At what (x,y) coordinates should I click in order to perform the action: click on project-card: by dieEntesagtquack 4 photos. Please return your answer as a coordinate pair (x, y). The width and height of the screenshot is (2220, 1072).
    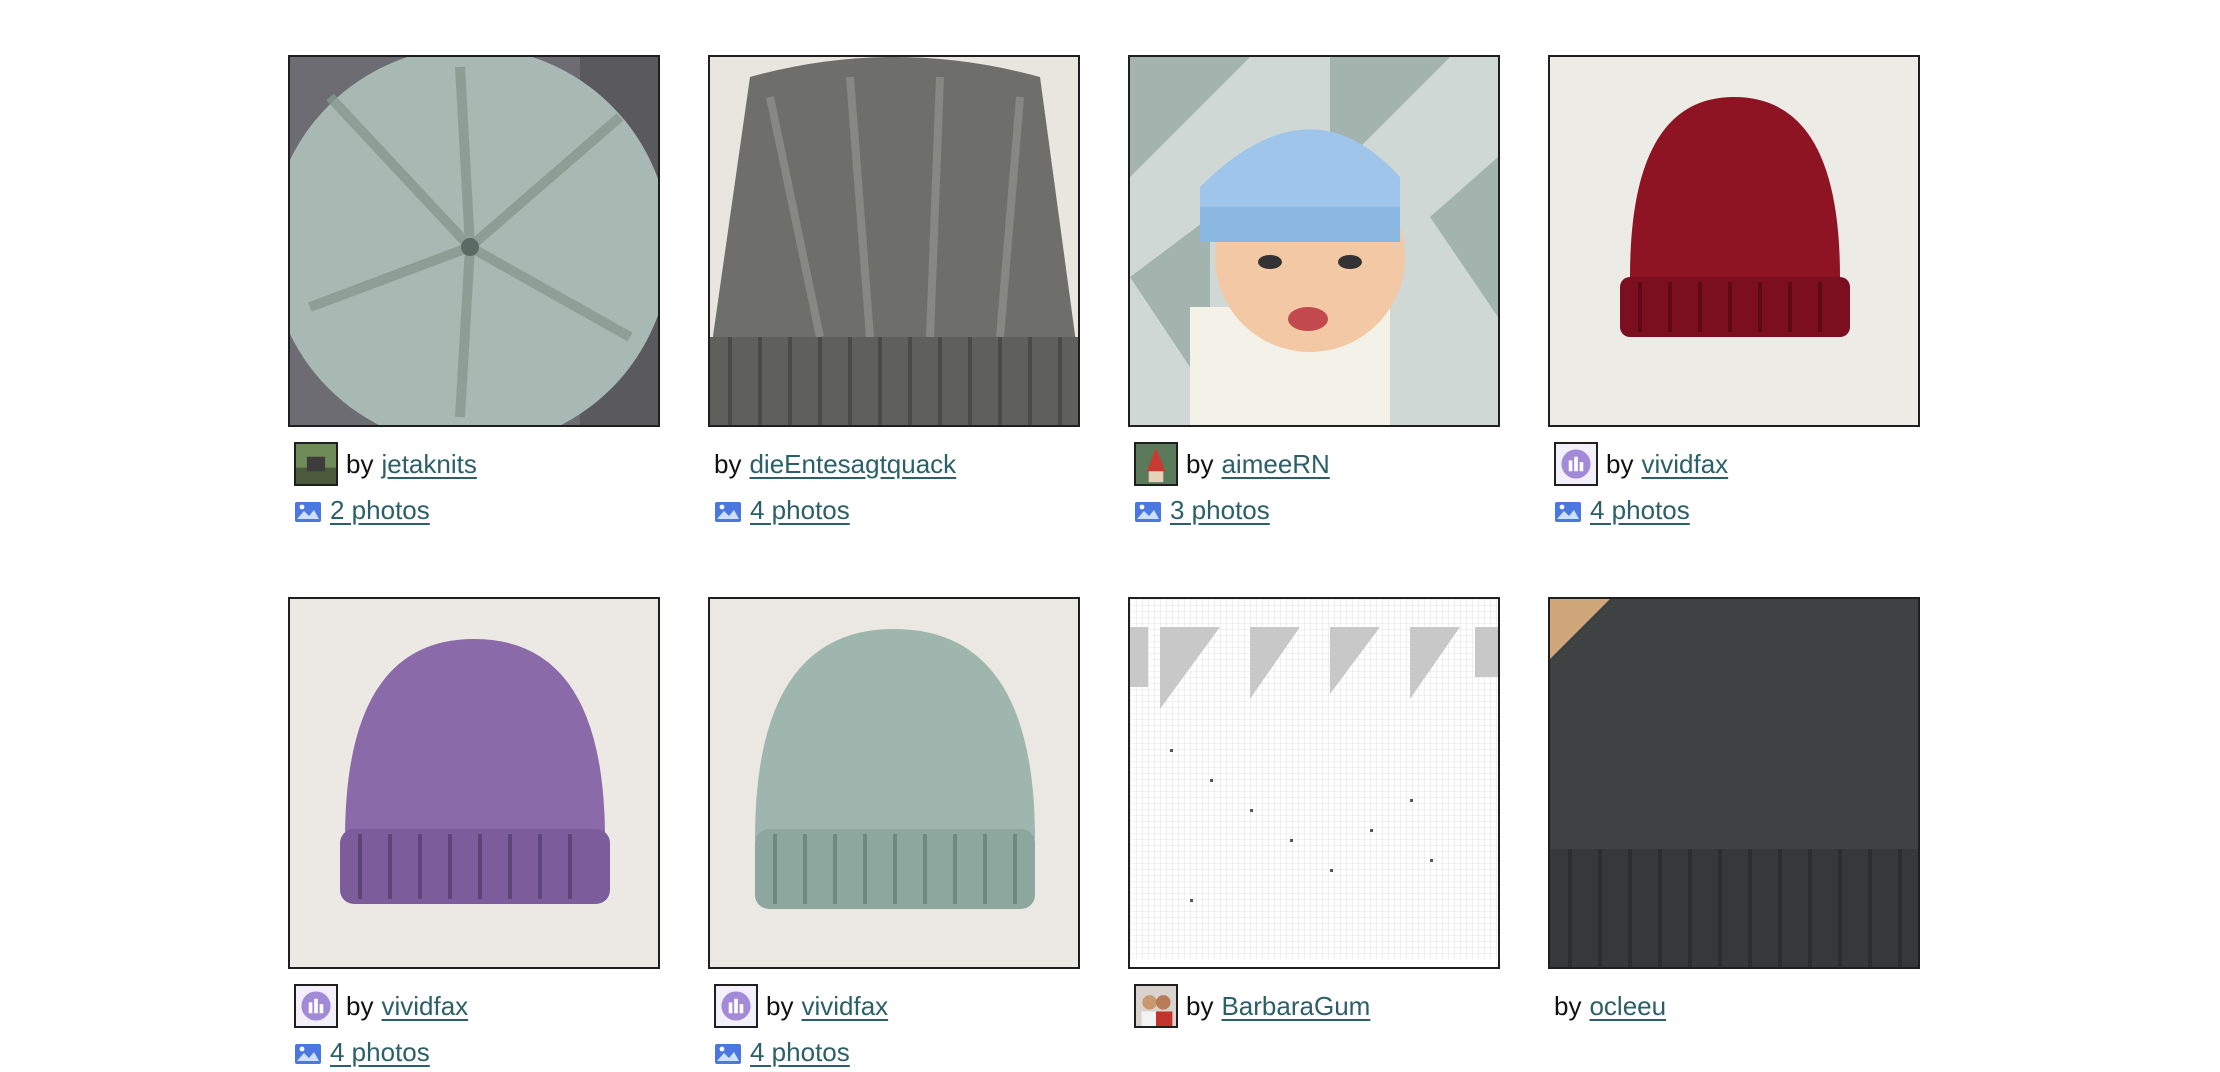
    Looking at the image, I should click on (894, 292).